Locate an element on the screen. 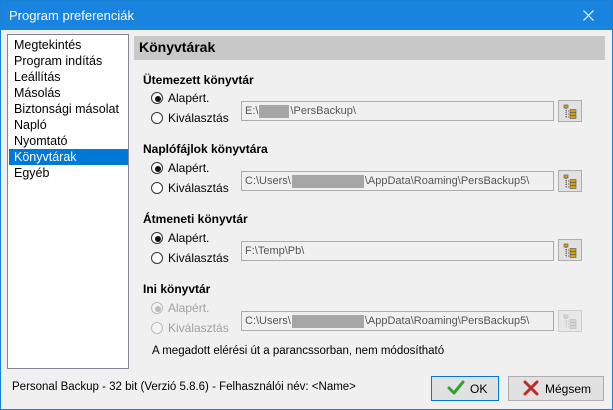 The image size is (613, 410). browse-button-naplofajlok is located at coordinates (570, 181).